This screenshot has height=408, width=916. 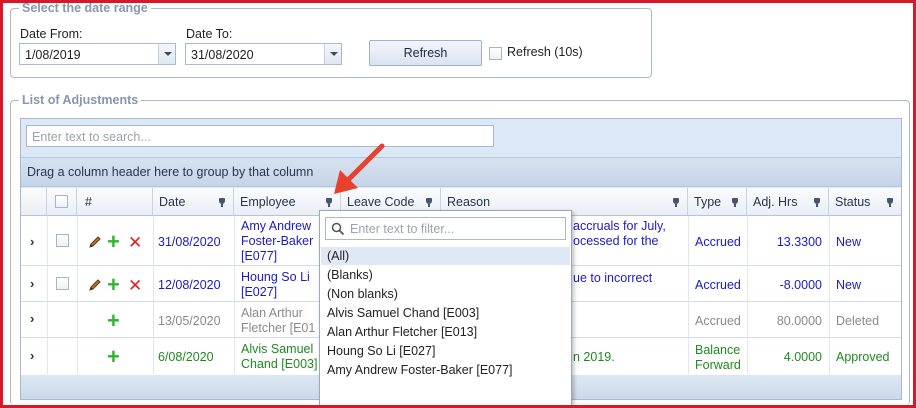 I want to click on row-type-line1: Balance, so click(x=718, y=350).